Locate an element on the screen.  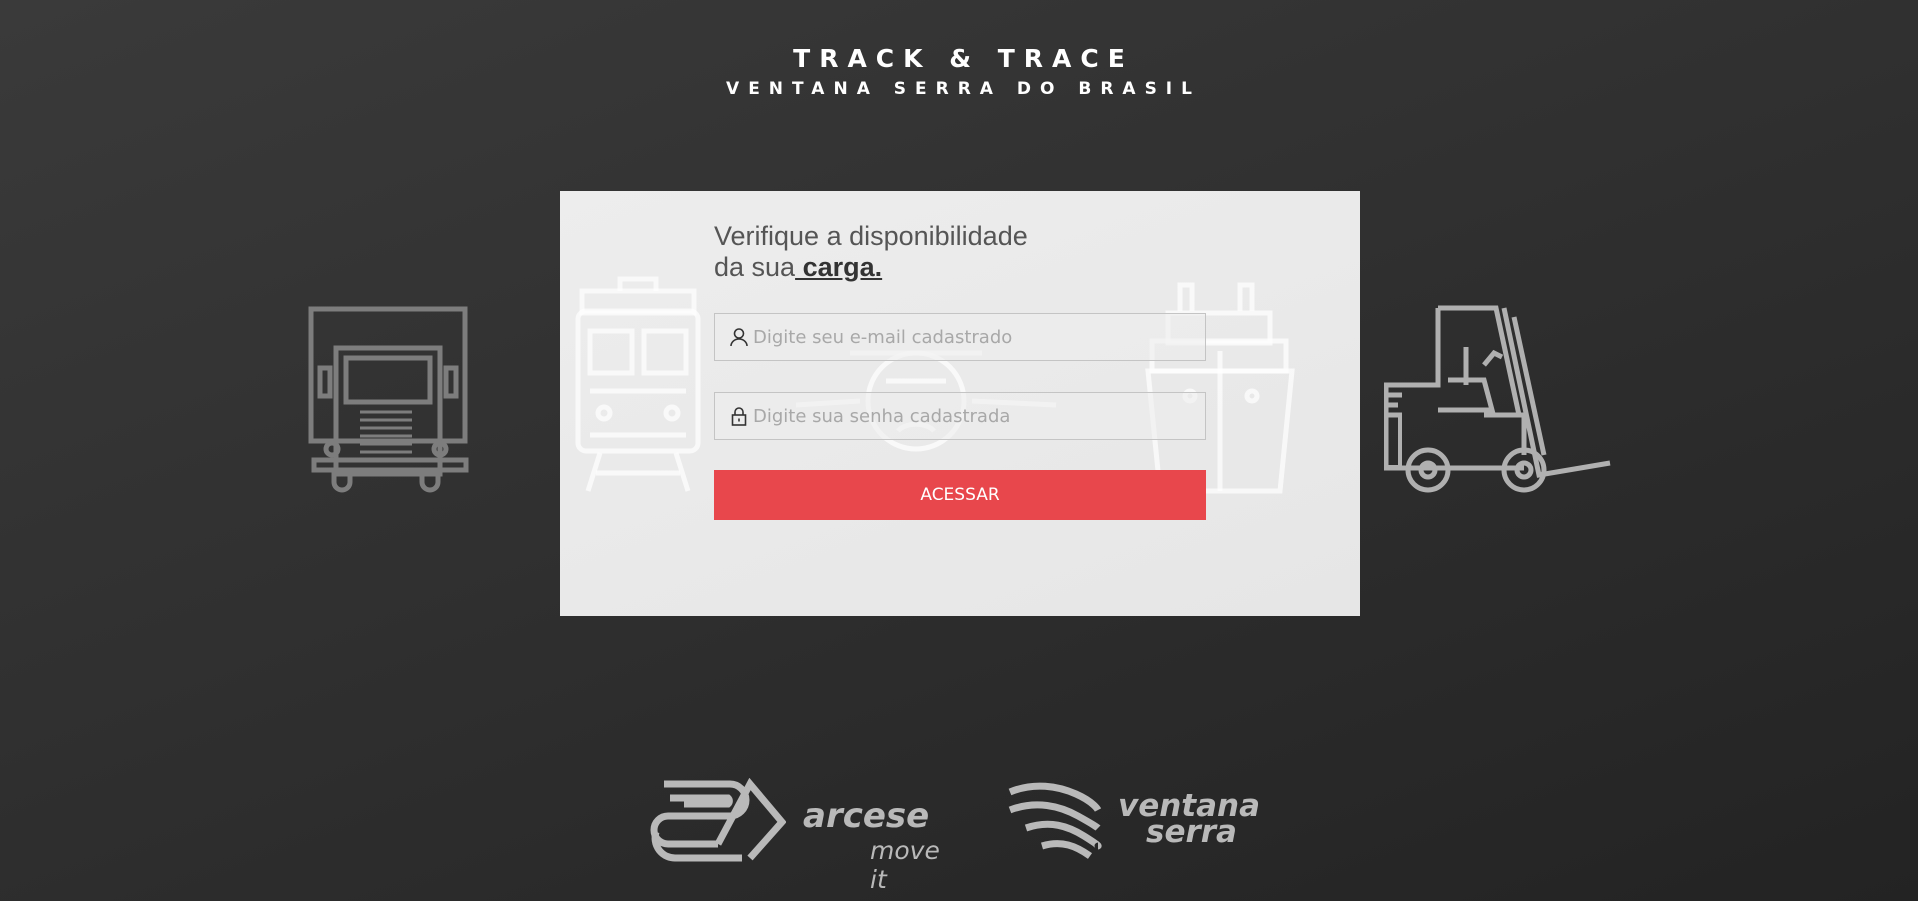
lock-icon is located at coordinates (739, 416).